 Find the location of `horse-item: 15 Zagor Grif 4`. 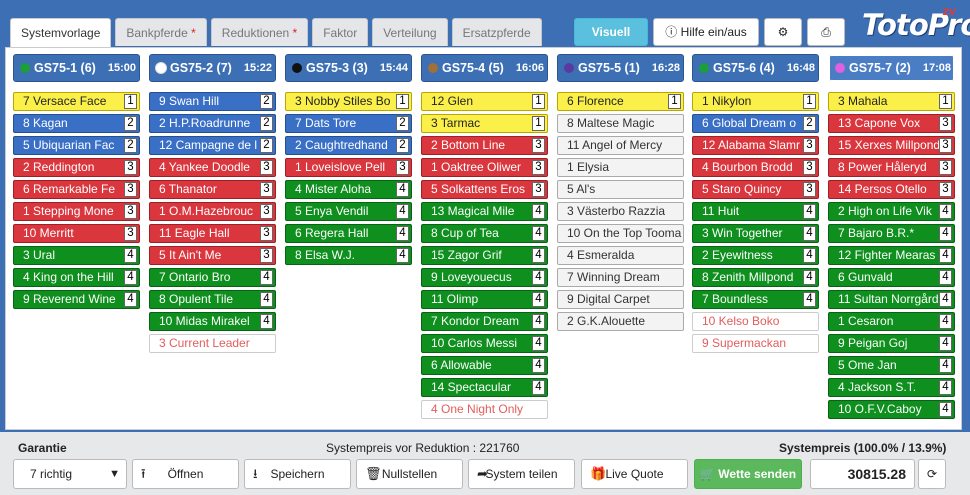

horse-item: 15 Zagor Grif 4 is located at coordinates (484, 255).